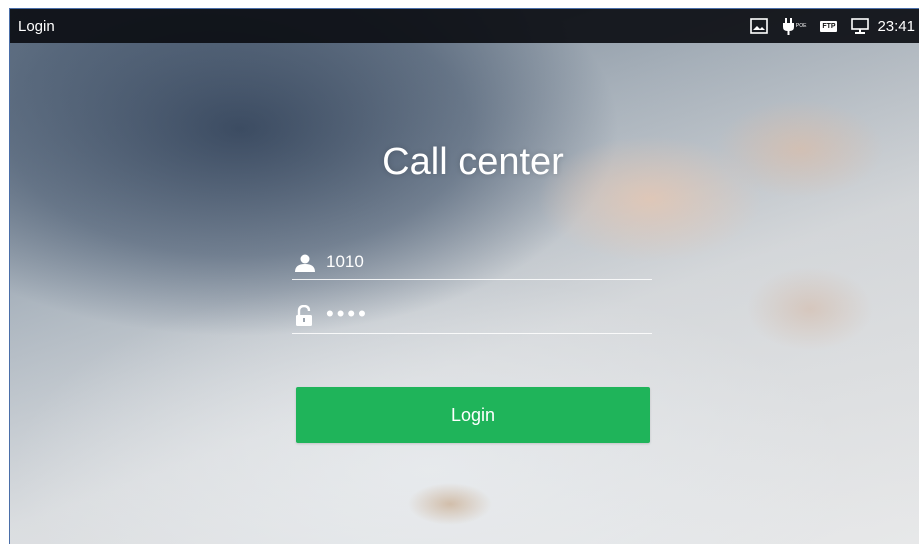 This screenshot has width=919, height=544. What do you see at coordinates (860, 26) in the screenshot?
I see `network-icon` at bounding box center [860, 26].